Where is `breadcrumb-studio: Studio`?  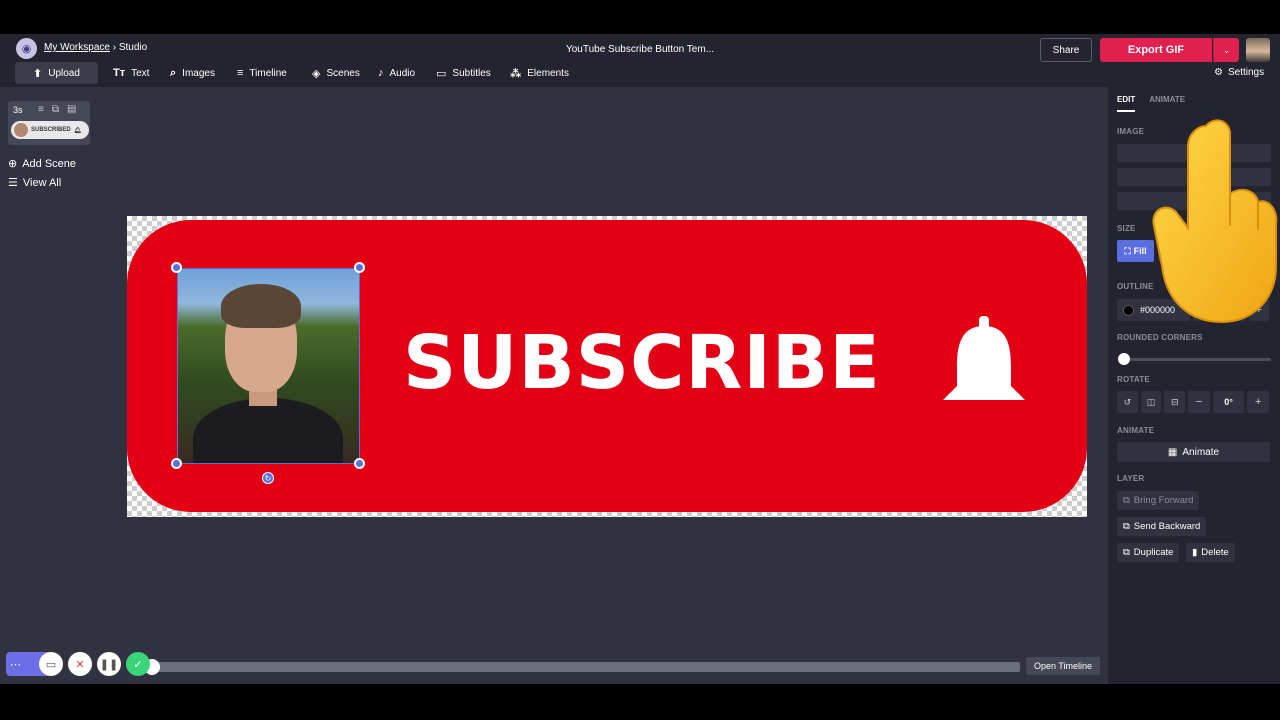 breadcrumb-studio: Studio is located at coordinates (133, 47).